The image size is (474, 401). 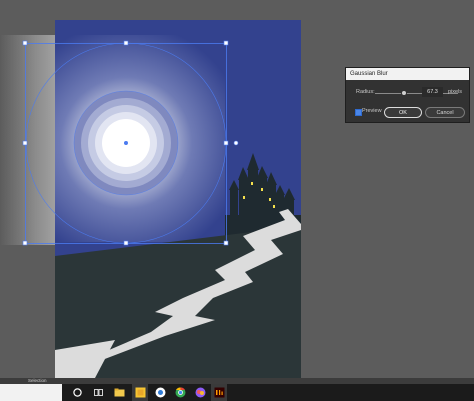 I want to click on radius-slider-thumb, so click(x=404, y=93).